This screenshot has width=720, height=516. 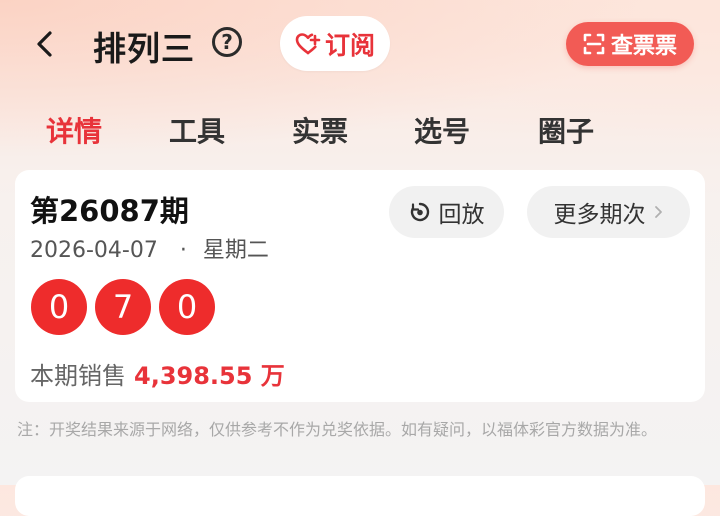 What do you see at coordinates (349, 45) in the screenshot?
I see `subscribe-label: 订阅` at bounding box center [349, 45].